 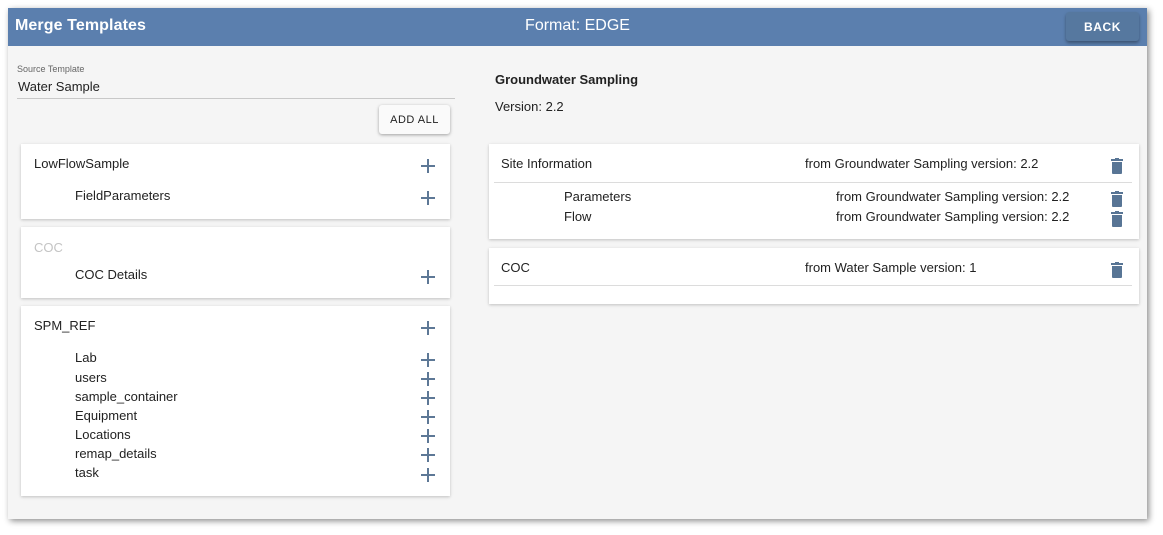 I want to click on target-item-label: Parameters, so click(x=598, y=196).